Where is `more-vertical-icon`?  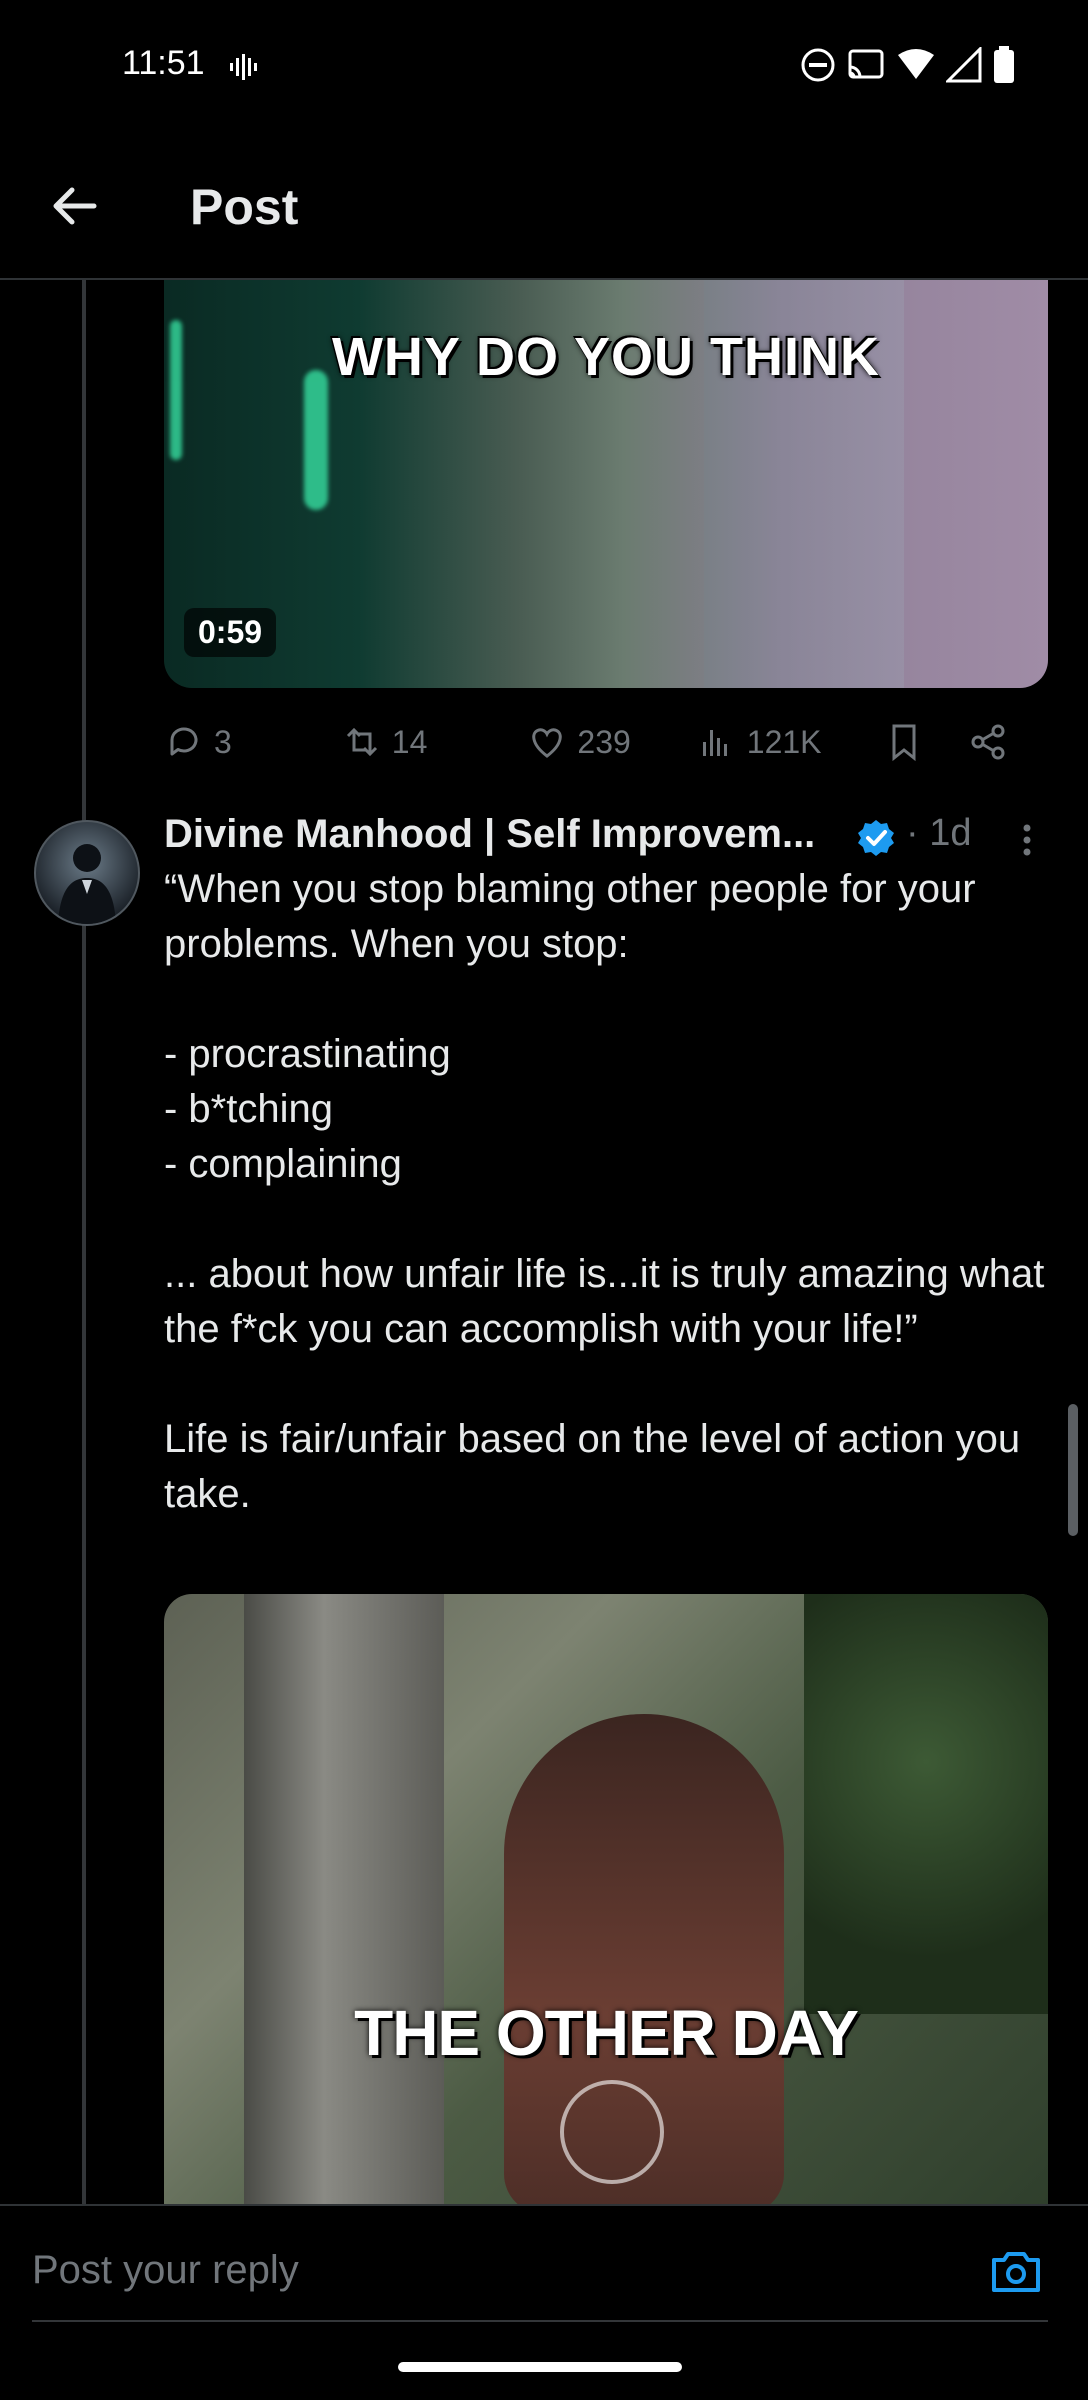 more-vertical-icon is located at coordinates (1027, 840).